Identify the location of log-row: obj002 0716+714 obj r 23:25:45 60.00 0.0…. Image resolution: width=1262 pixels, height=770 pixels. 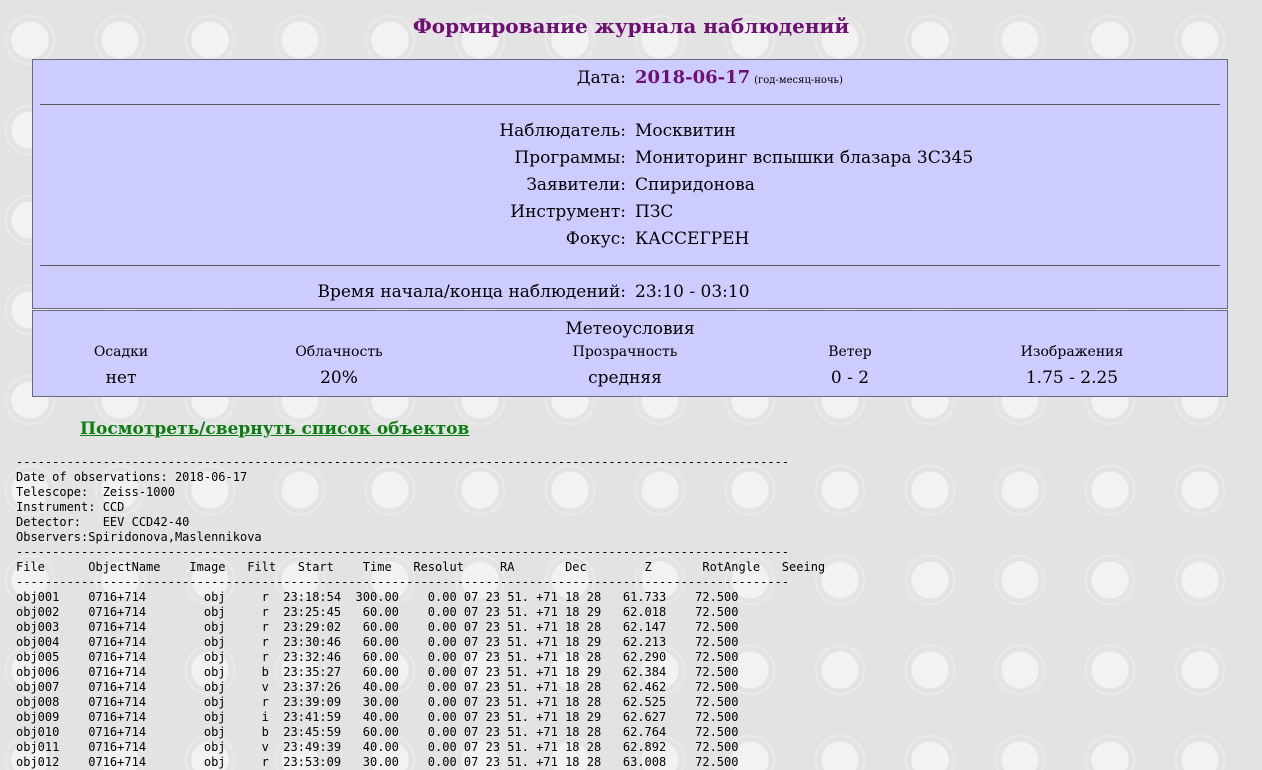
(377, 612).